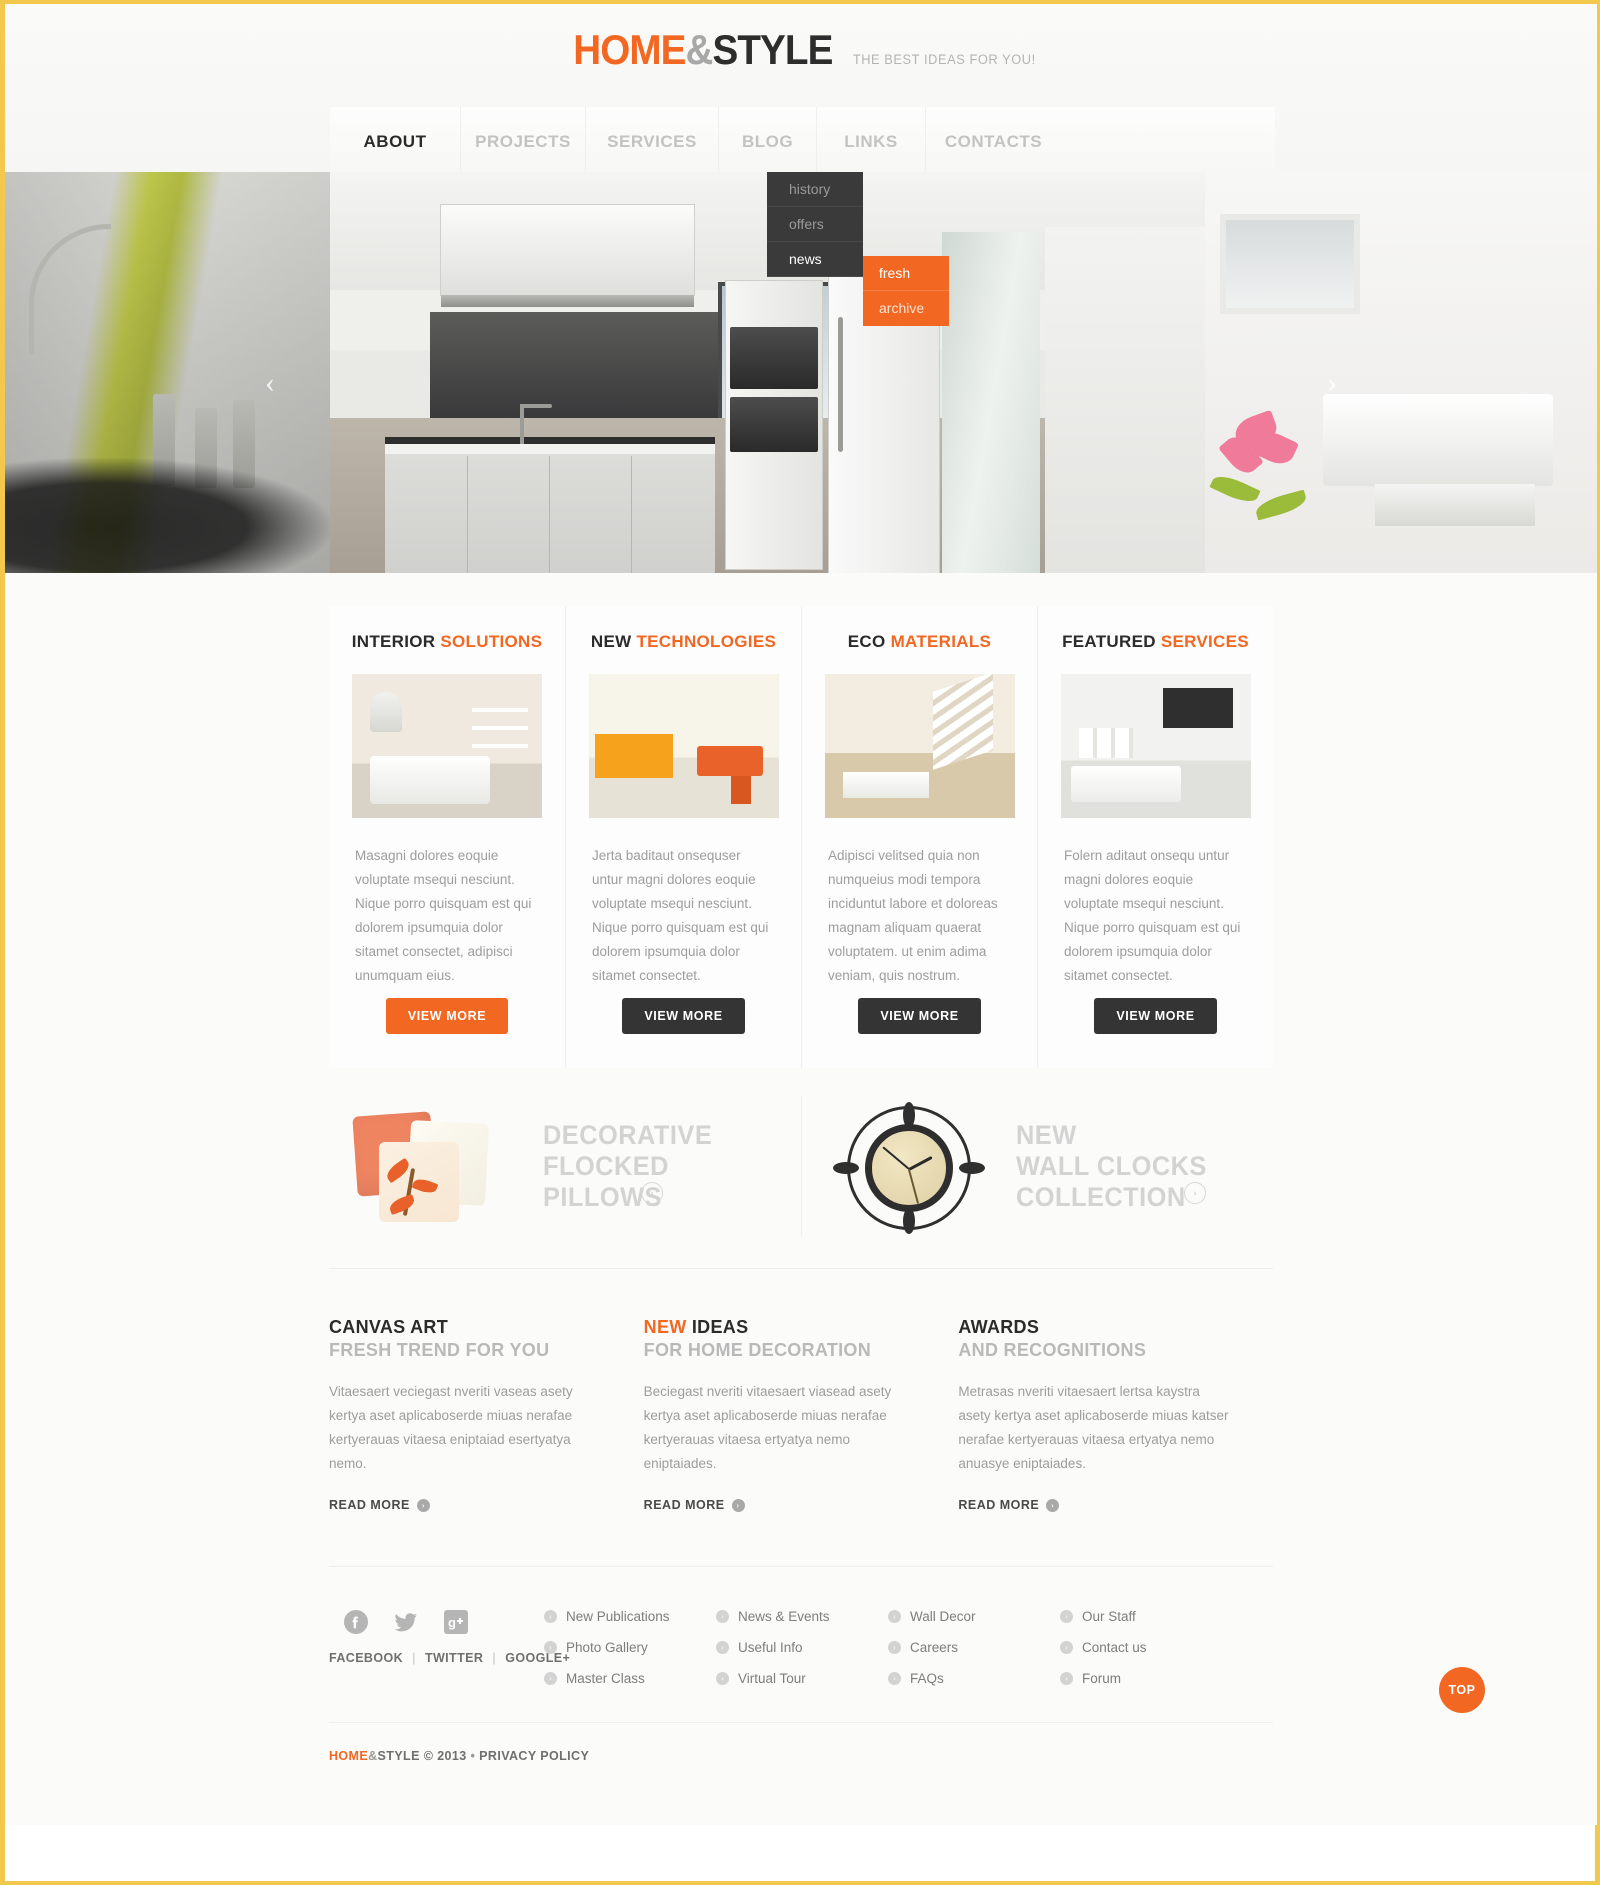  Describe the element at coordinates (999, 1327) in the screenshot. I see `info-title-dark: AWARDS` at that location.